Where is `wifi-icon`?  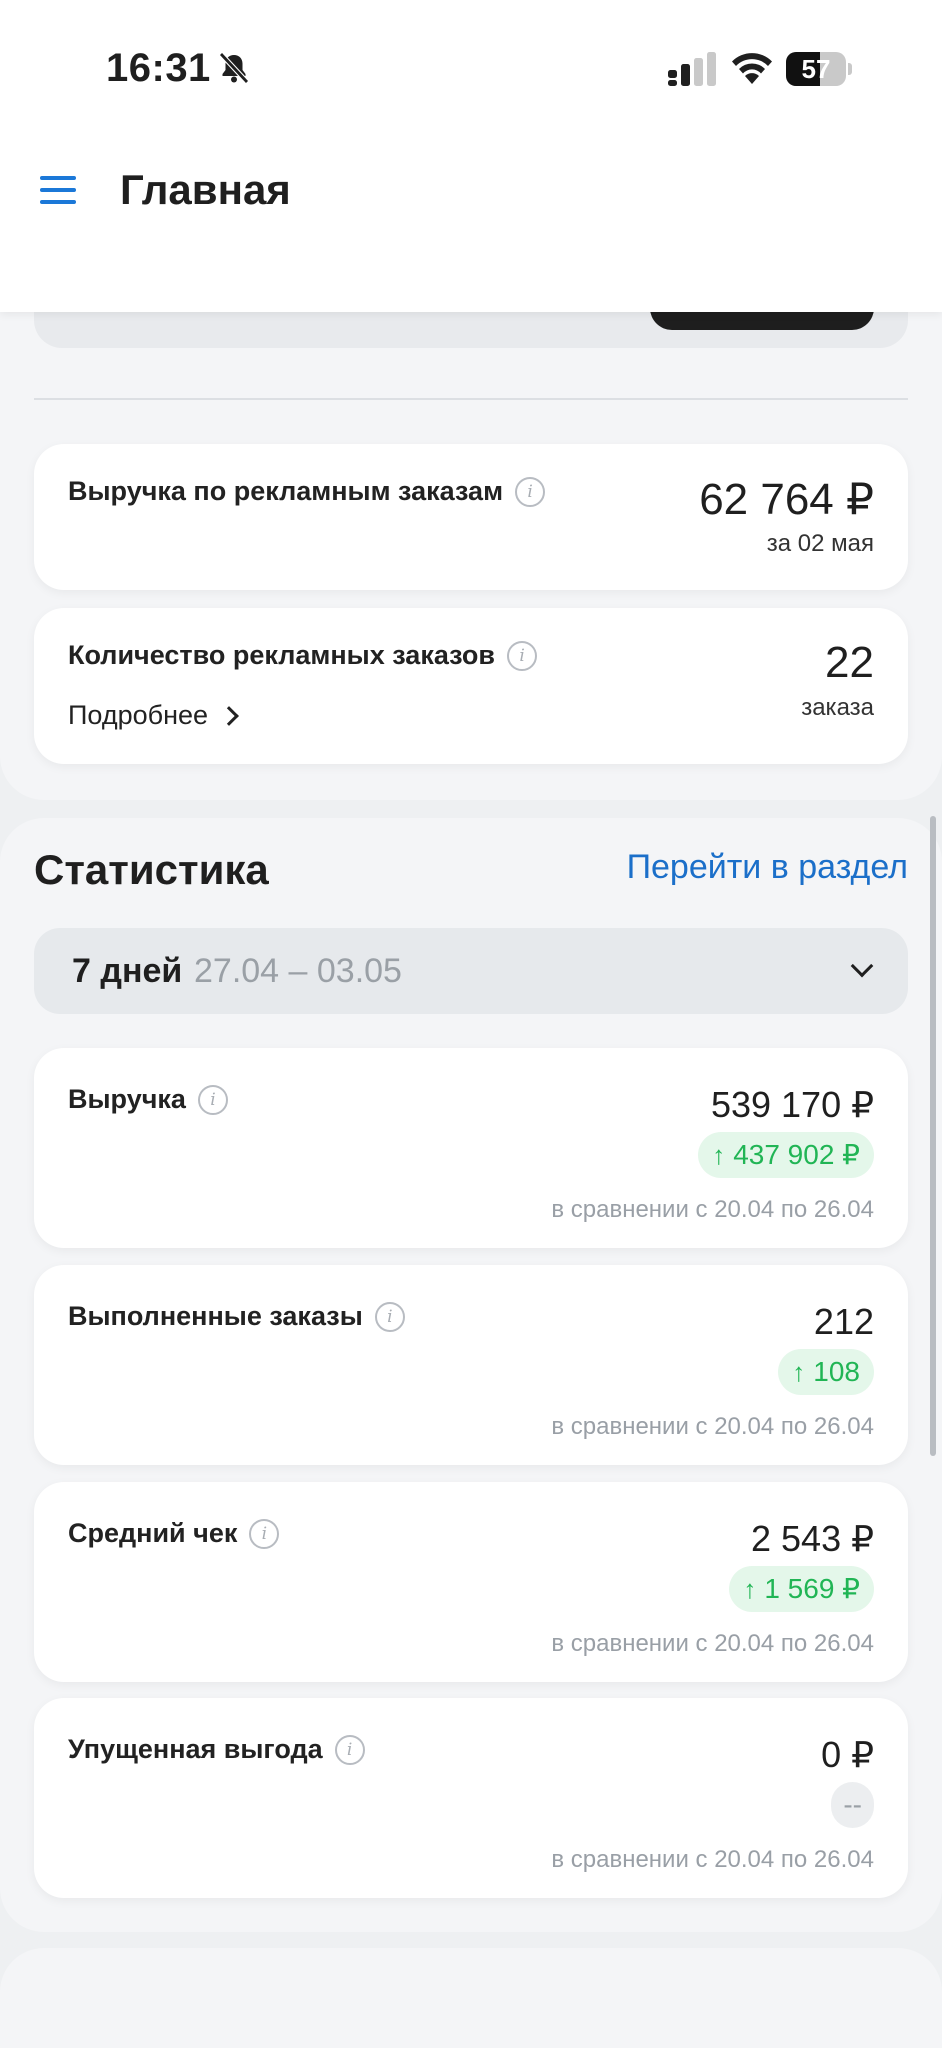 wifi-icon is located at coordinates (752, 68).